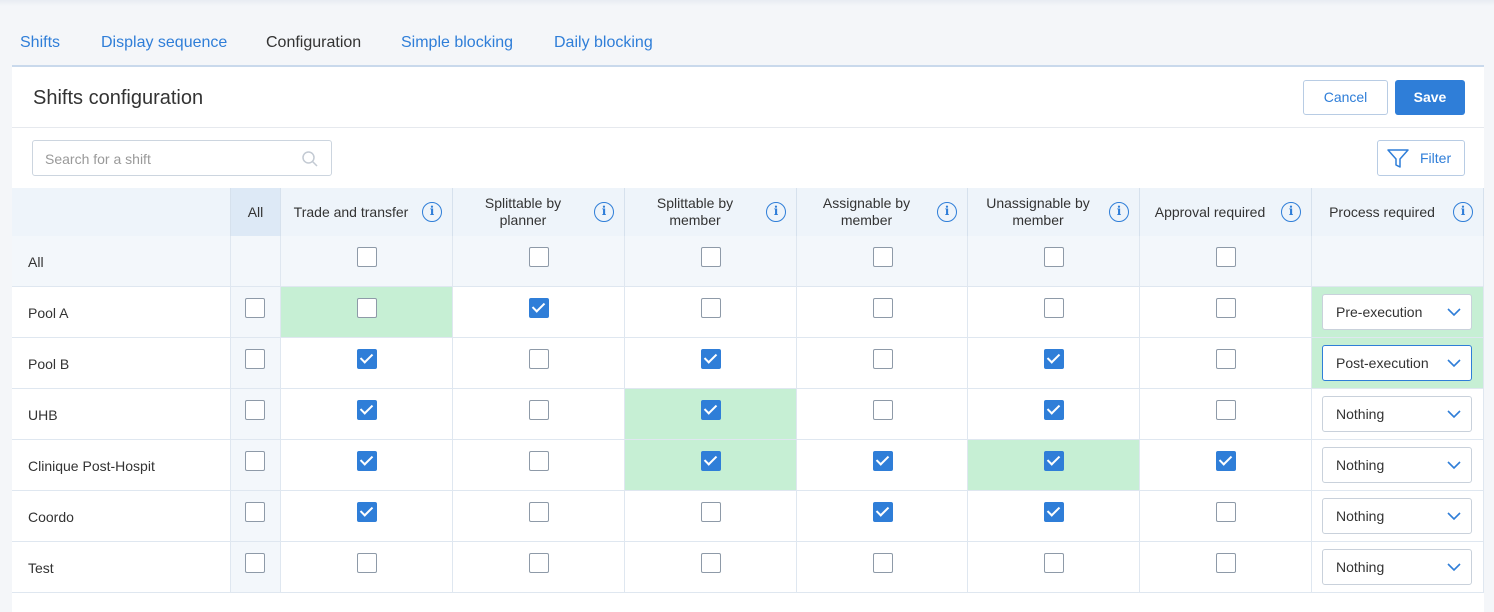 The image size is (1494, 612). I want to click on process-required-select: Pre-execution, so click(1397, 312).